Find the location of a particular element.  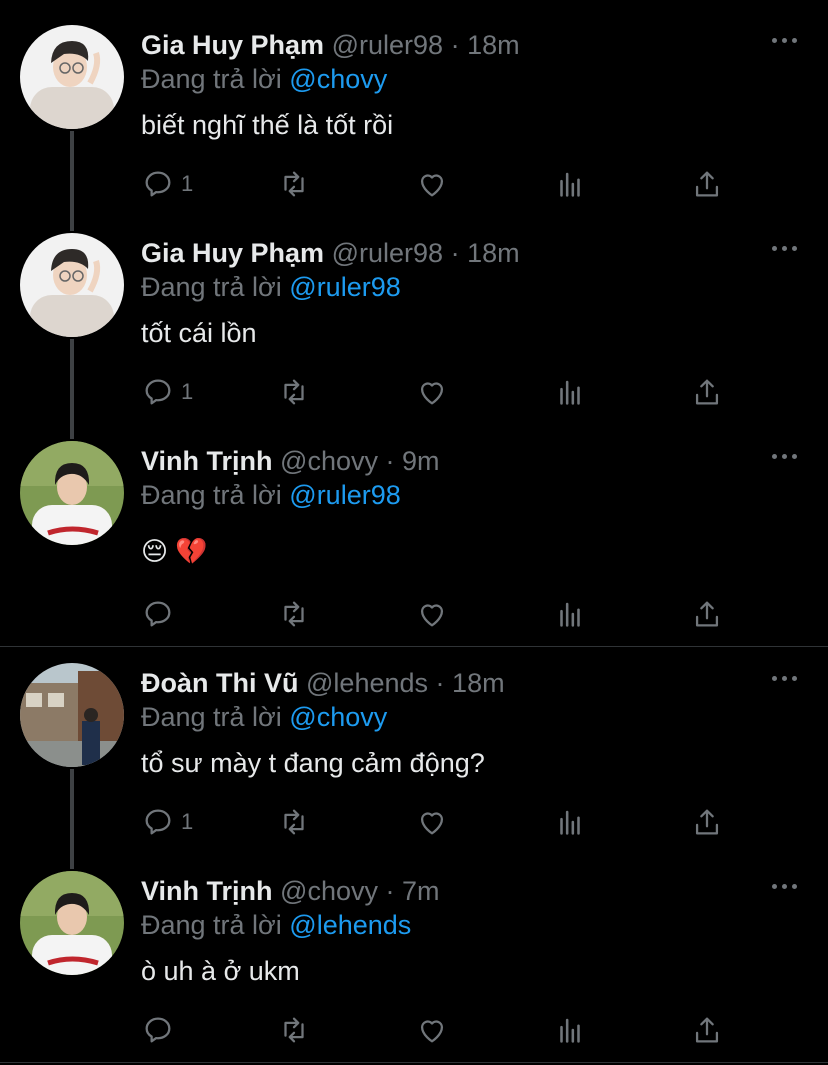

tweet-header: Vinh Trịnh @chovy · 9m is located at coordinates (290, 461).